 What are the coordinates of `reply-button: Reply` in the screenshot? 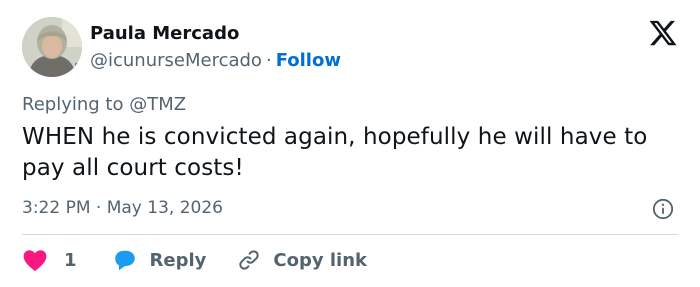 It's located at (159, 260).